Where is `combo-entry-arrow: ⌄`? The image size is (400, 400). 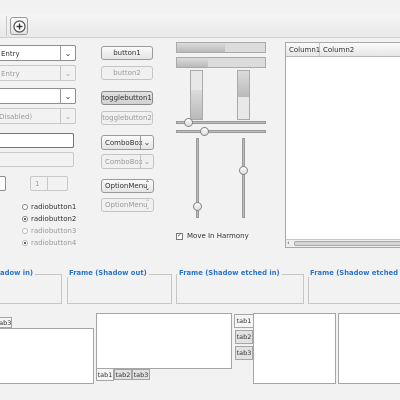
combo-entry-arrow: ⌄ is located at coordinates (67, 53).